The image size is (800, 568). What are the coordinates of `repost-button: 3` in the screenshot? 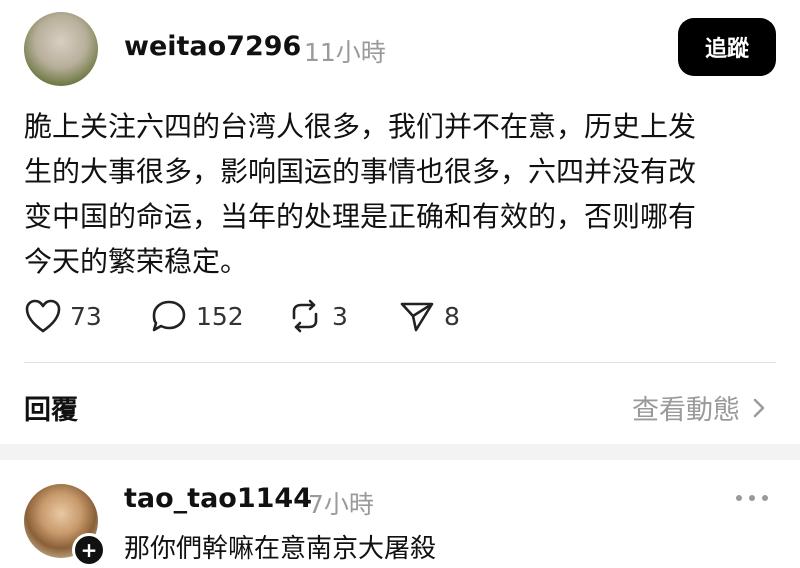 It's located at (317, 316).